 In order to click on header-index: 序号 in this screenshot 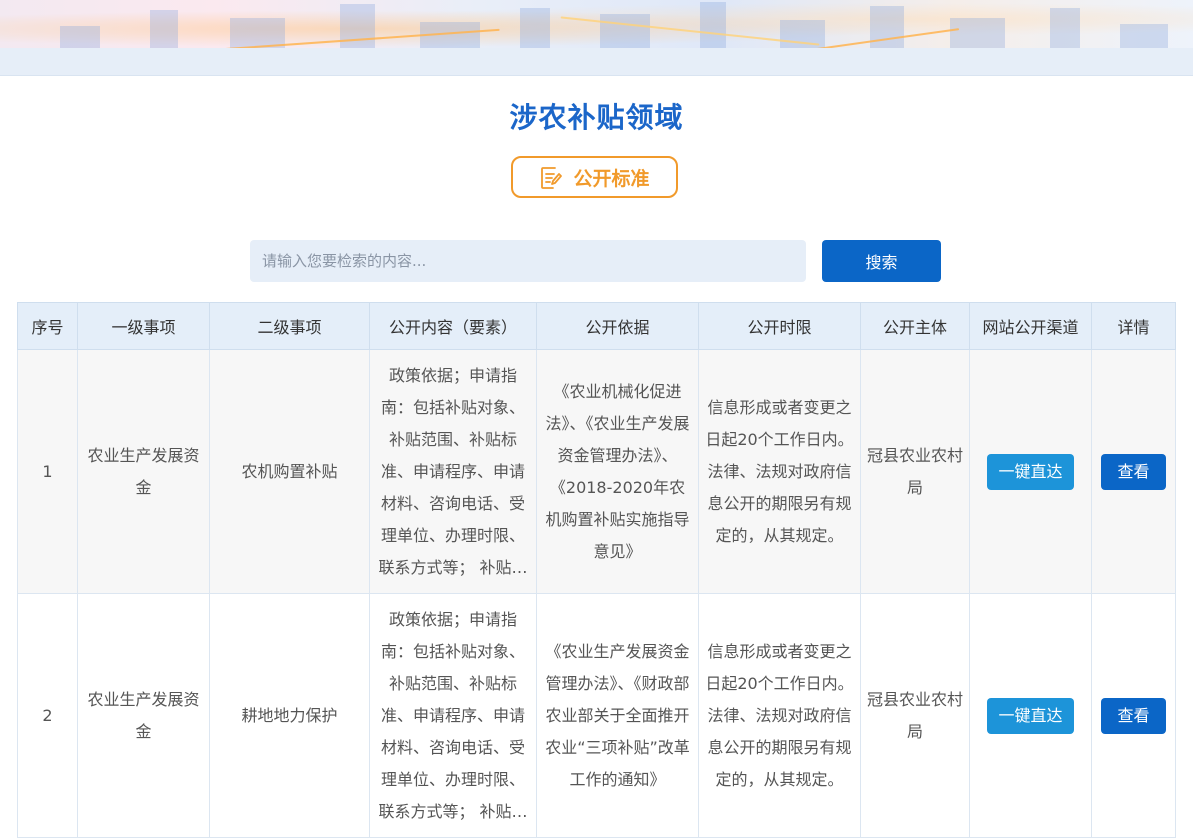, I will do `click(47, 326)`.